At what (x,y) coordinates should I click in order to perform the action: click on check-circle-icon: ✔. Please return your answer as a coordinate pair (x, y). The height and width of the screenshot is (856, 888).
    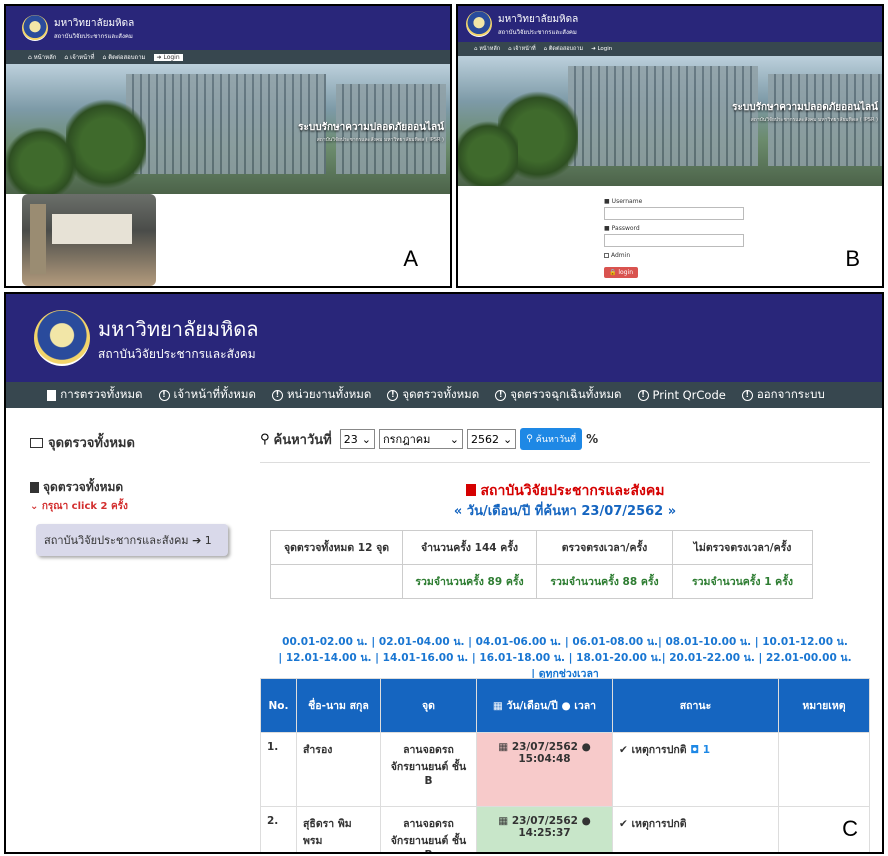
    Looking at the image, I should click on (623, 824).